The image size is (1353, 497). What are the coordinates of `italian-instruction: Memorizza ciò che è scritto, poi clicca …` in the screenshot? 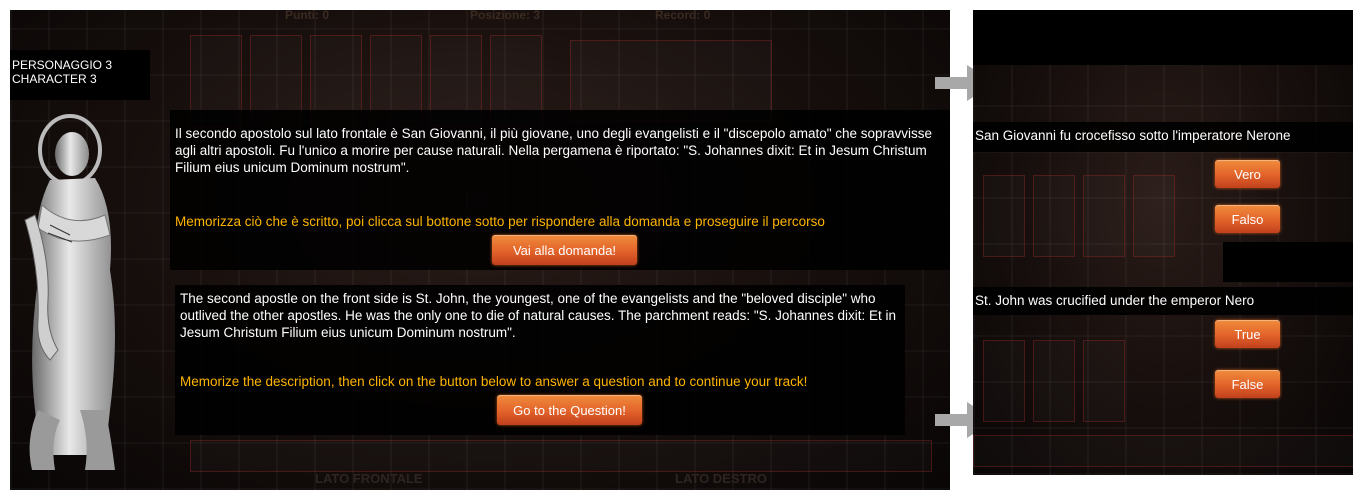 It's located at (500, 221).